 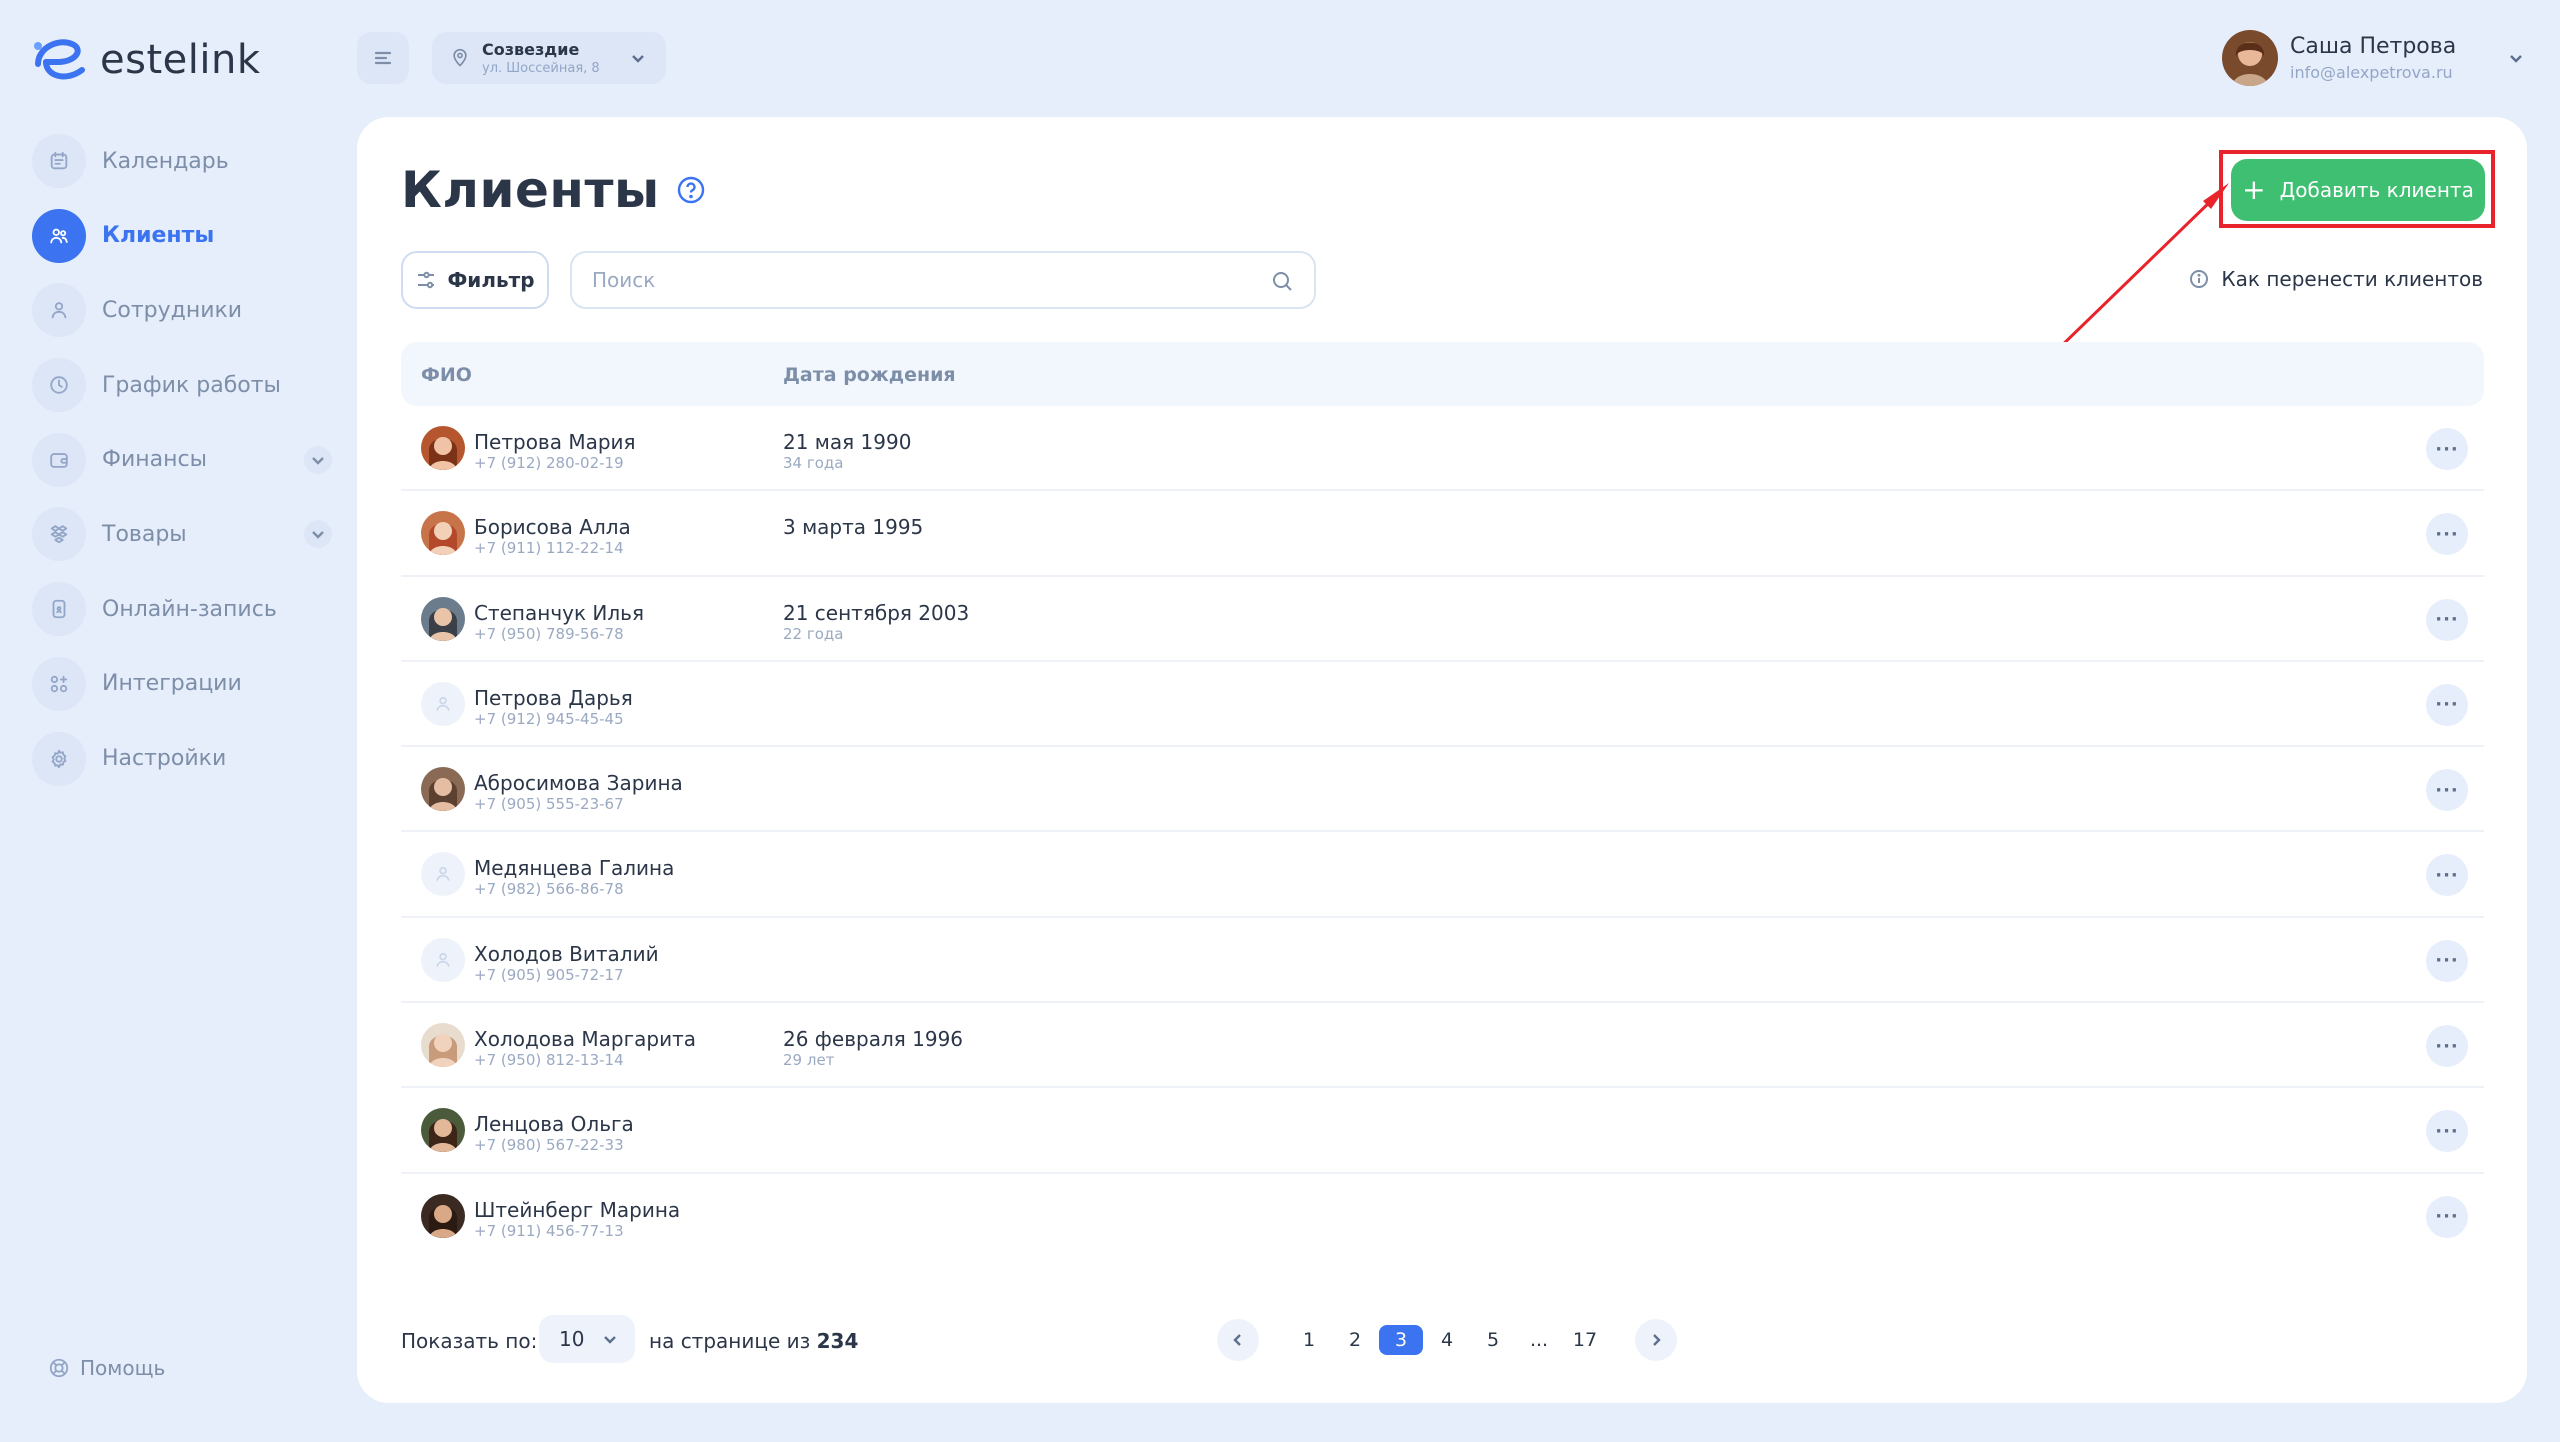 I want to click on search-input, so click(x=912, y=280).